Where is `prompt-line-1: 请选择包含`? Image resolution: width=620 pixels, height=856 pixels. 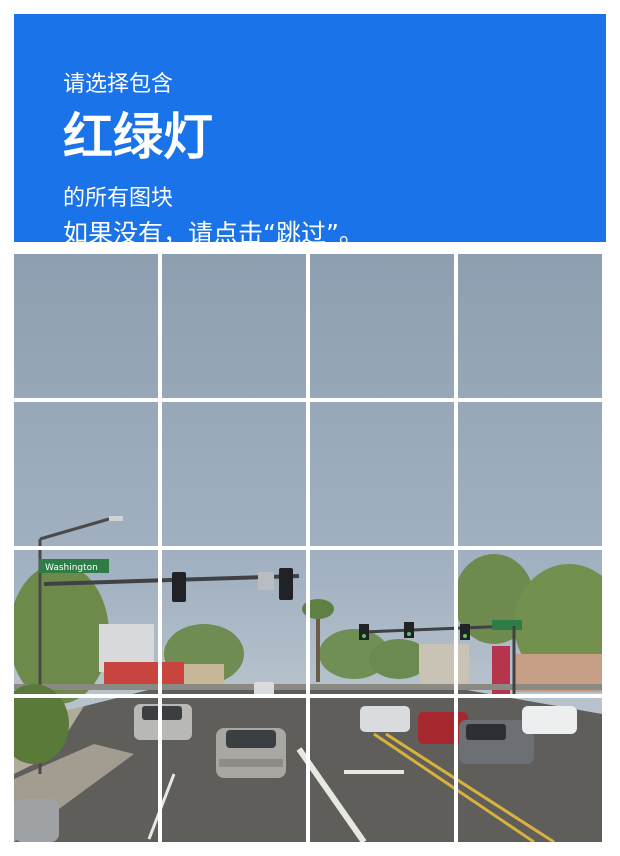
prompt-line-1: 请选择包含 is located at coordinates (118, 84).